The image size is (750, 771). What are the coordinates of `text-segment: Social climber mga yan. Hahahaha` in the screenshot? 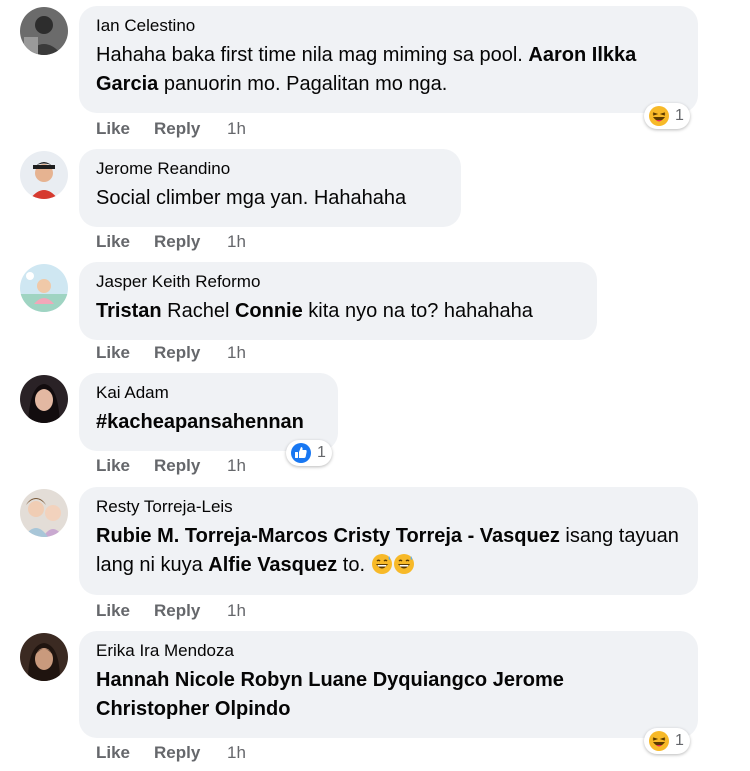 It's located at (251, 198).